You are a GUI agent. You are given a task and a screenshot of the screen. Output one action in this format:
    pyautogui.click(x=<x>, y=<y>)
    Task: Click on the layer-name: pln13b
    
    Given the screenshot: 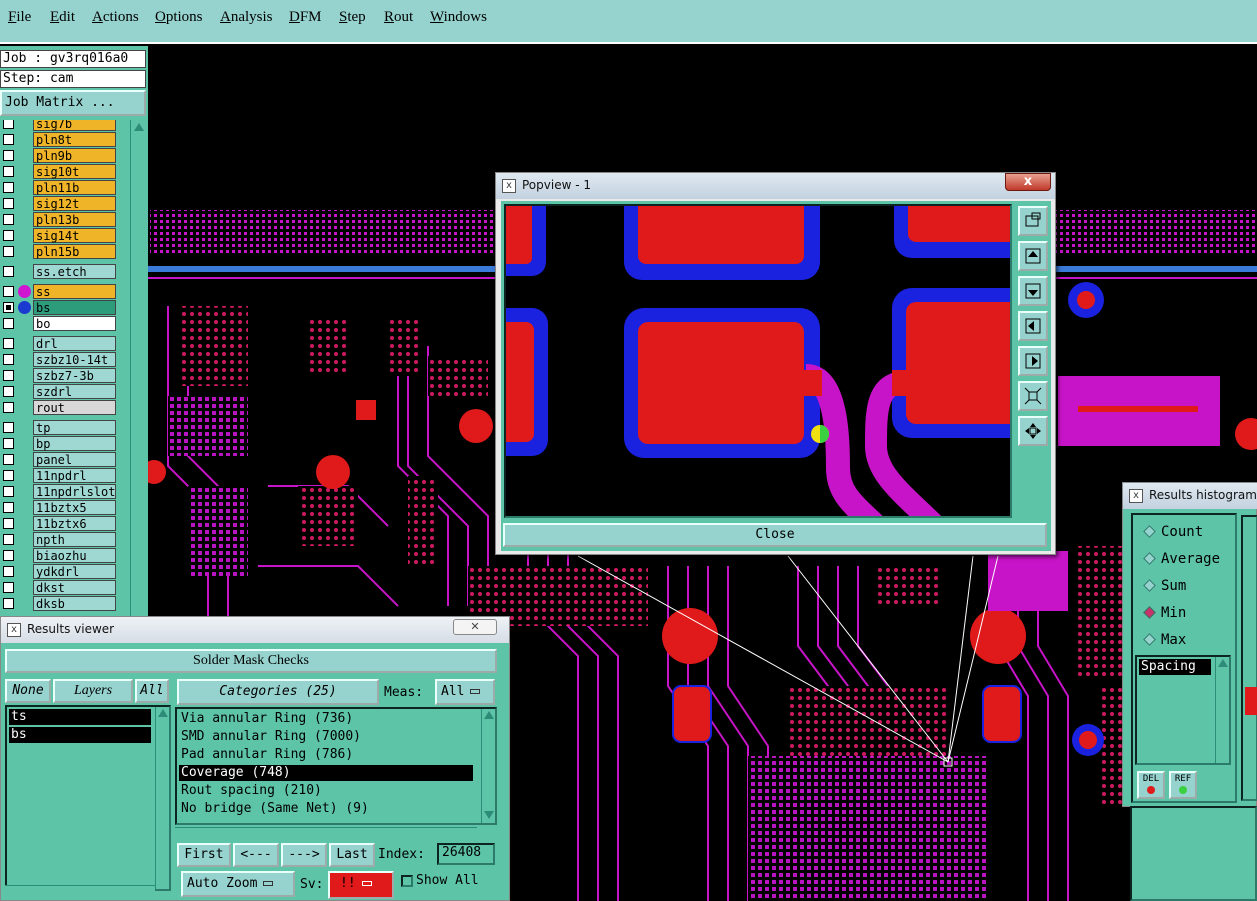 What is the action you would take?
    pyautogui.click(x=74, y=219)
    